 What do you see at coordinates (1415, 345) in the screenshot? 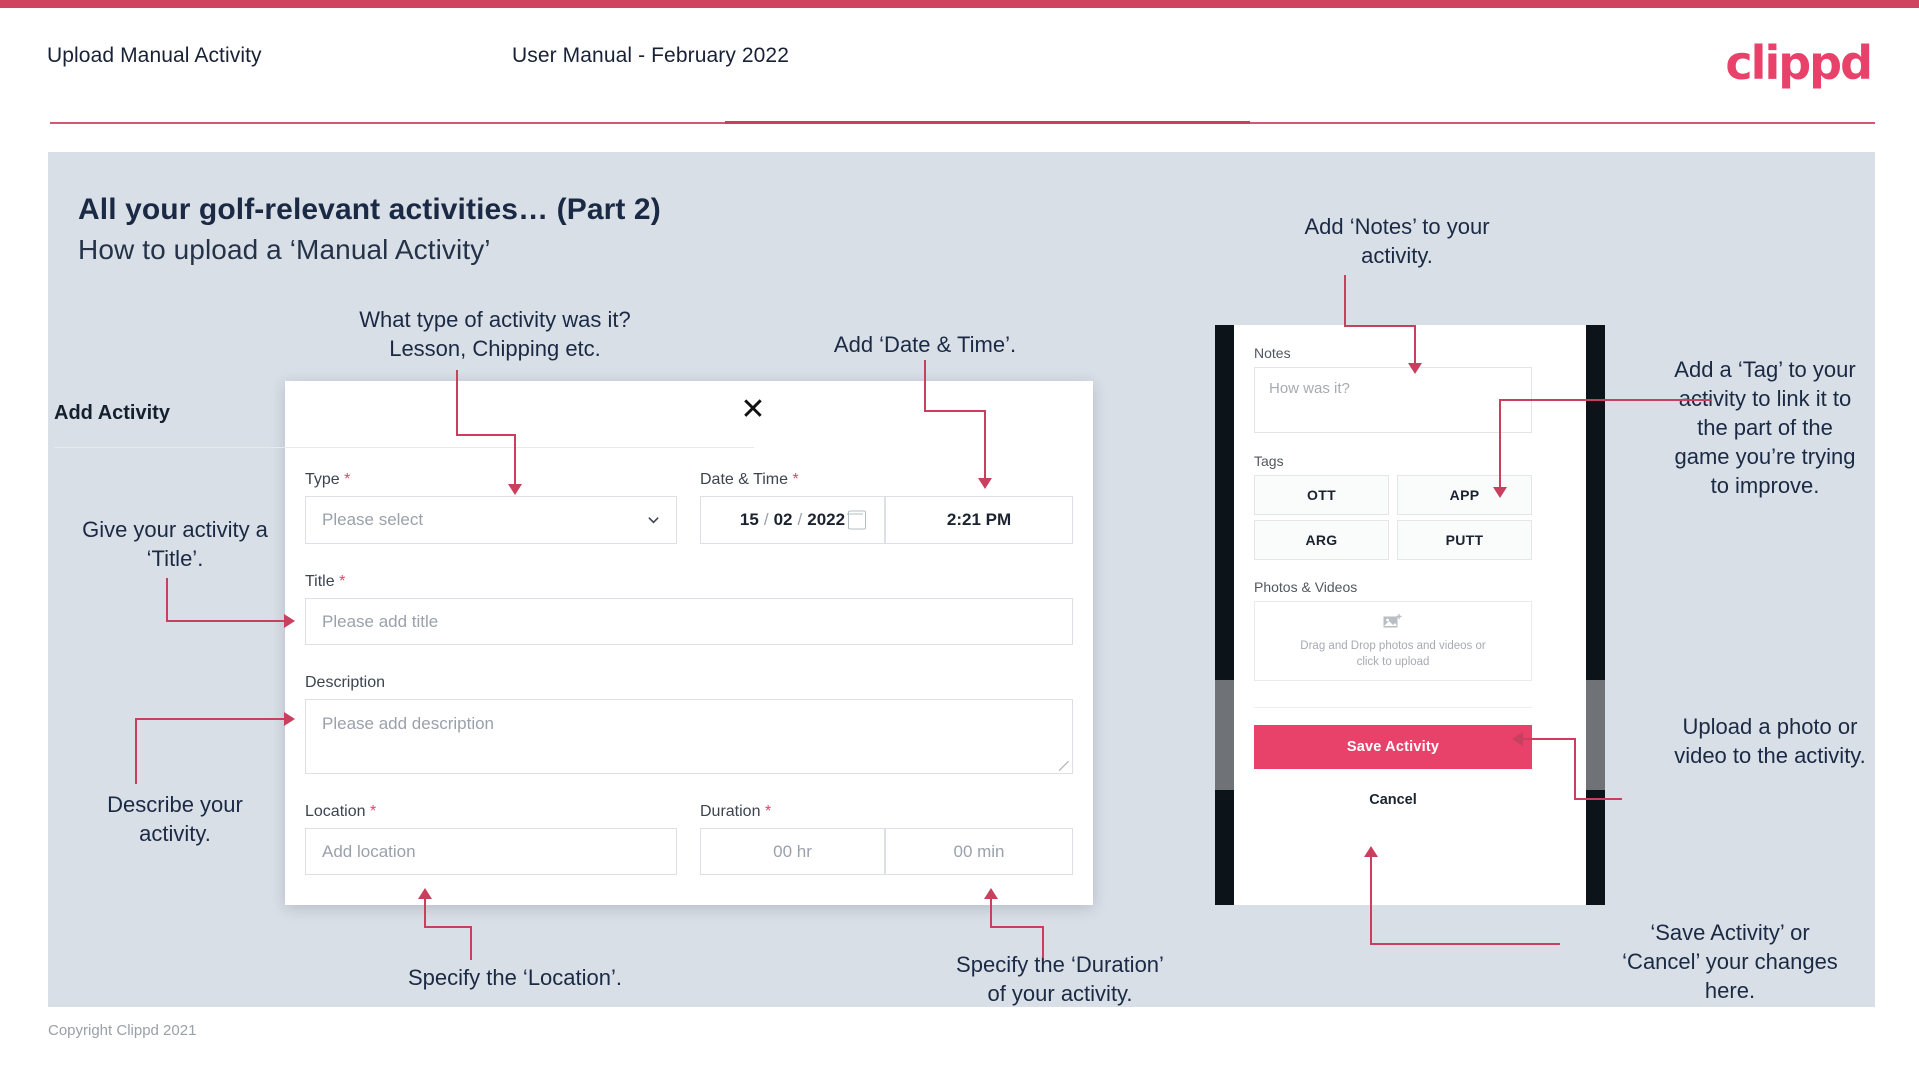
I see `connector-notes-v2` at bounding box center [1415, 345].